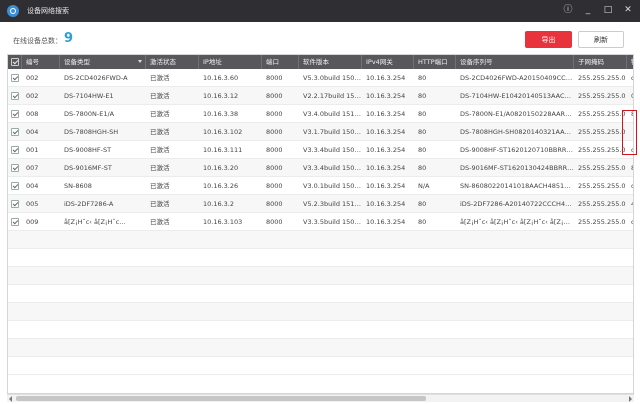 This screenshot has height=404, width=640. I want to click on scrollbar-thumb, so click(221, 398).